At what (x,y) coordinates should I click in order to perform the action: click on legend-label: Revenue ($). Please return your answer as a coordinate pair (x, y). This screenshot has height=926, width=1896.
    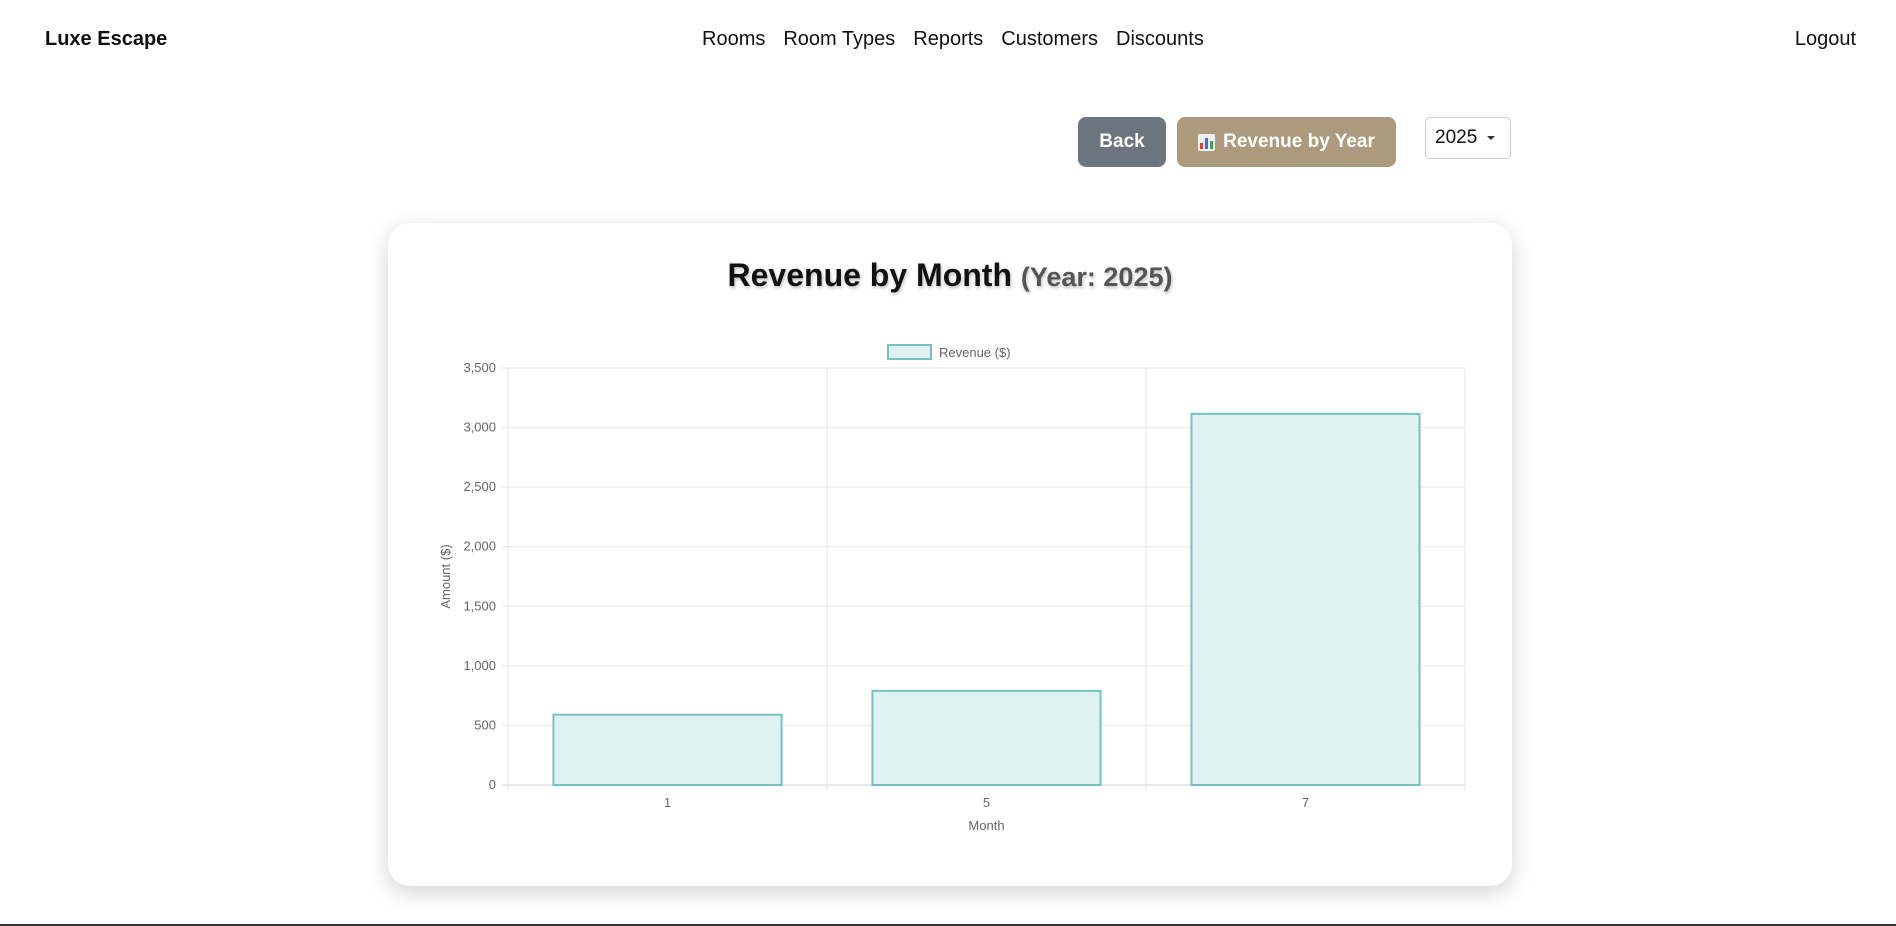
    Looking at the image, I should click on (975, 352).